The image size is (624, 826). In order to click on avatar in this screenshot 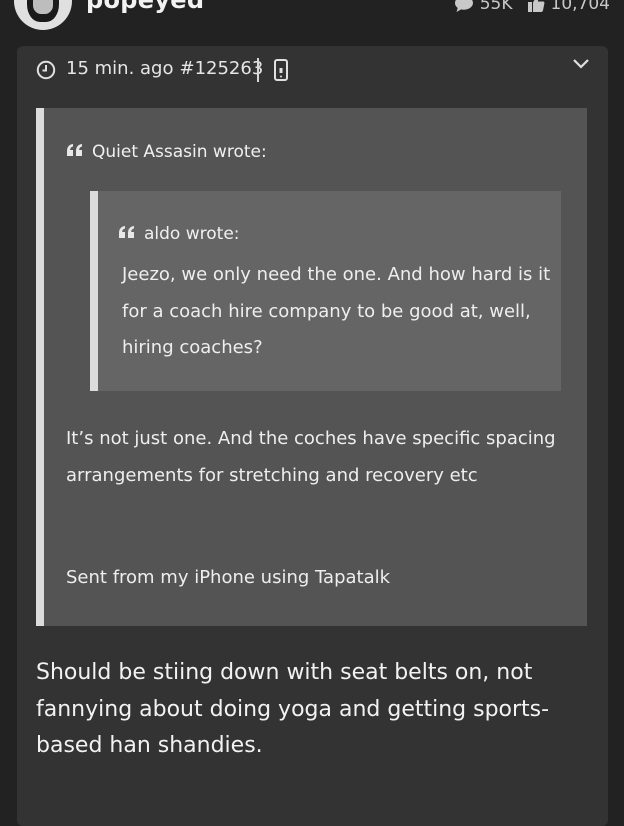, I will do `click(43, 15)`.